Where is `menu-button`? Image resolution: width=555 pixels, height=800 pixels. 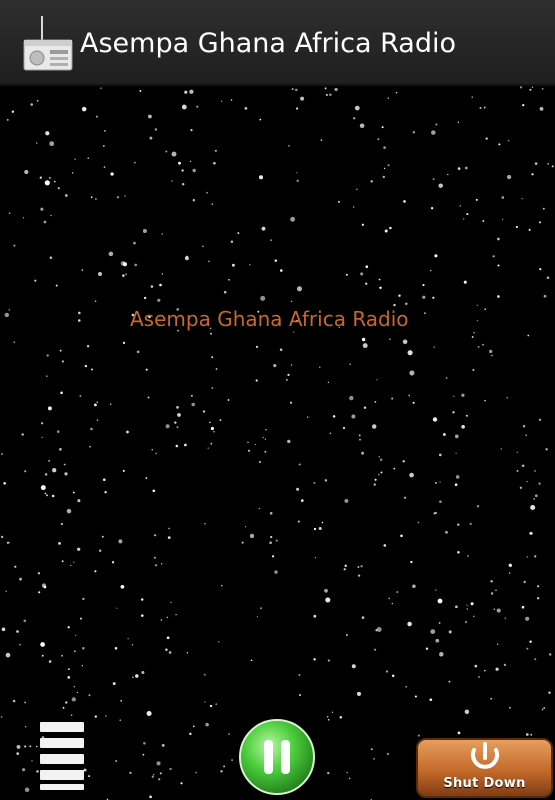
menu-button is located at coordinates (62, 754).